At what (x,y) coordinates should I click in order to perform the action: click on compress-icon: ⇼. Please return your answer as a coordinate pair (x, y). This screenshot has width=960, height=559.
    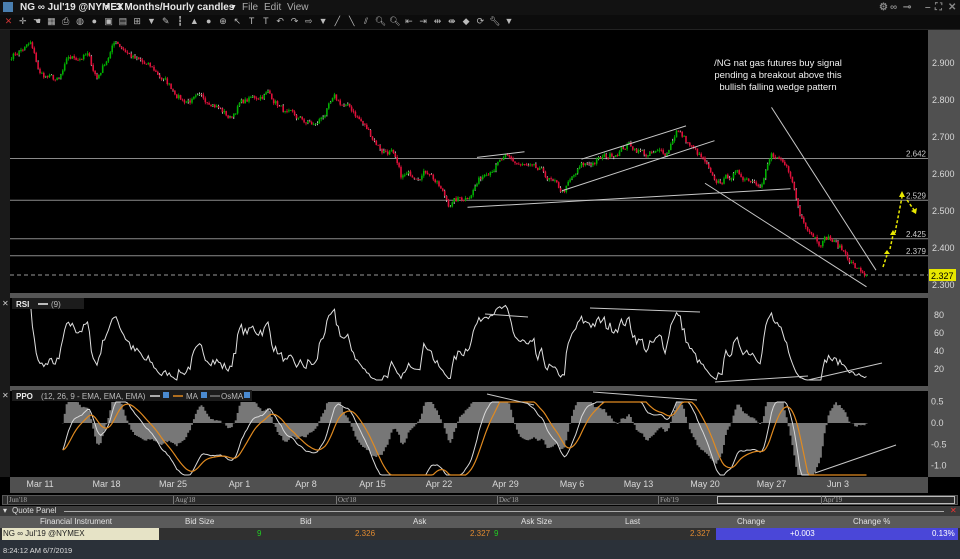
    Looking at the image, I should click on (451, 21).